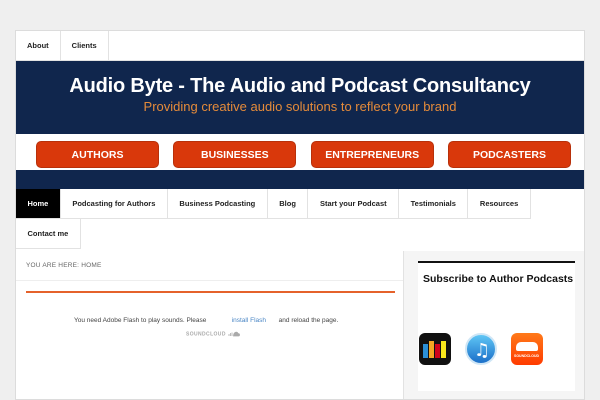 This screenshot has height=400, width=600. I want to click on top-nav-clients: Clients, so click(85, 45).